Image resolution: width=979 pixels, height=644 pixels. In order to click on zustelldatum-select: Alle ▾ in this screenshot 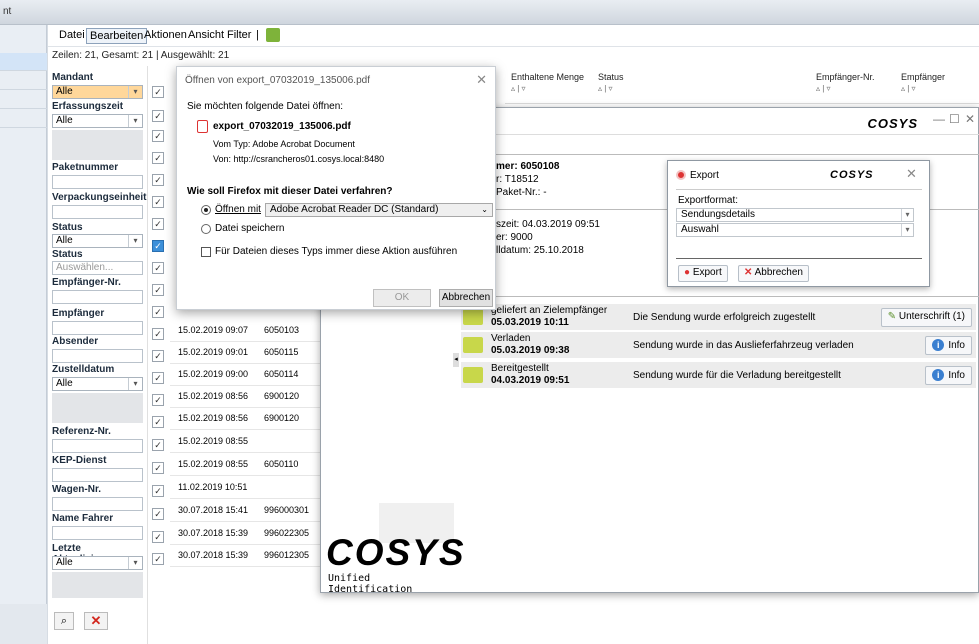, I will do `click(97, 384)`.